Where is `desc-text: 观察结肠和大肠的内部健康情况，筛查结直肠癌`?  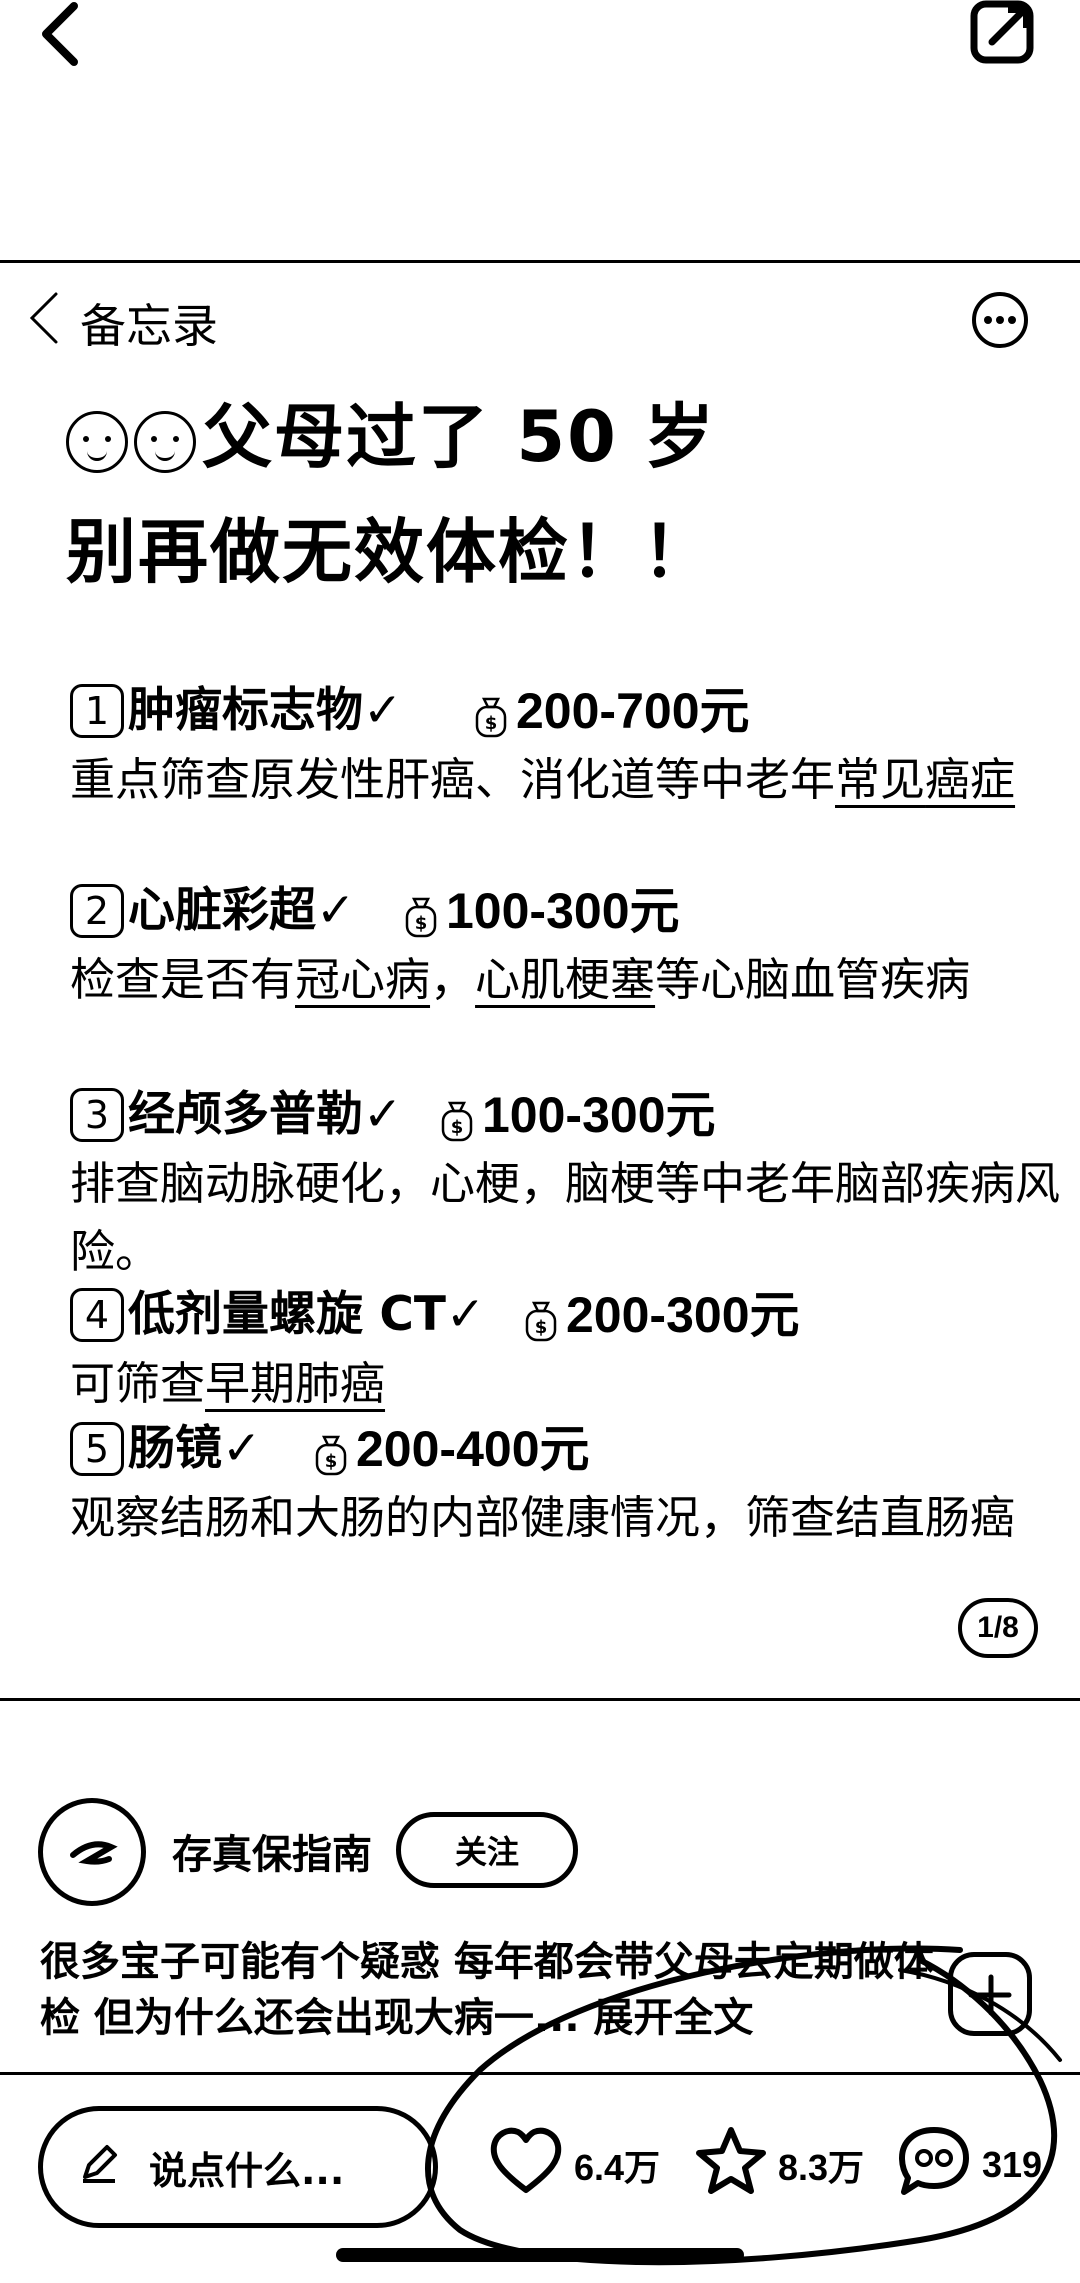
desc-text: 观察结肠和大肠的内部健康情况，筛查结直肠癌 is located at coordinates (543, 1517).